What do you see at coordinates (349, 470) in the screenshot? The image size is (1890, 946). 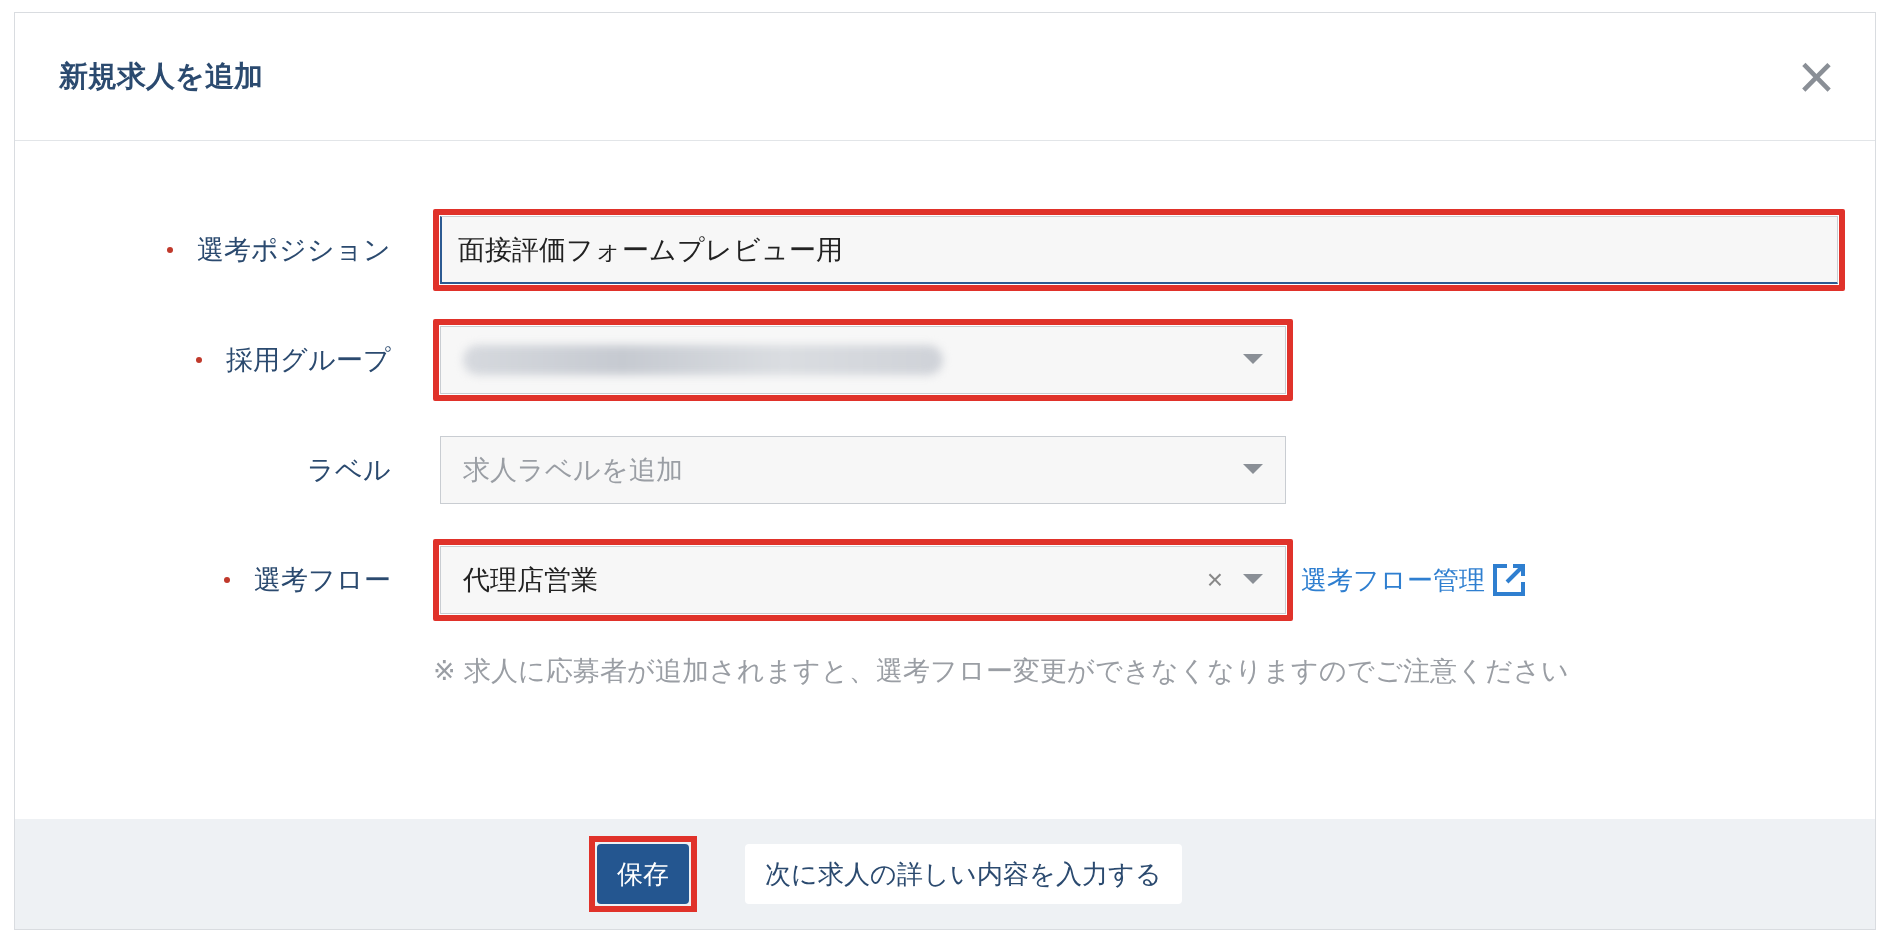 I see `field-label: ラベル` at bounding box center [349, 470].